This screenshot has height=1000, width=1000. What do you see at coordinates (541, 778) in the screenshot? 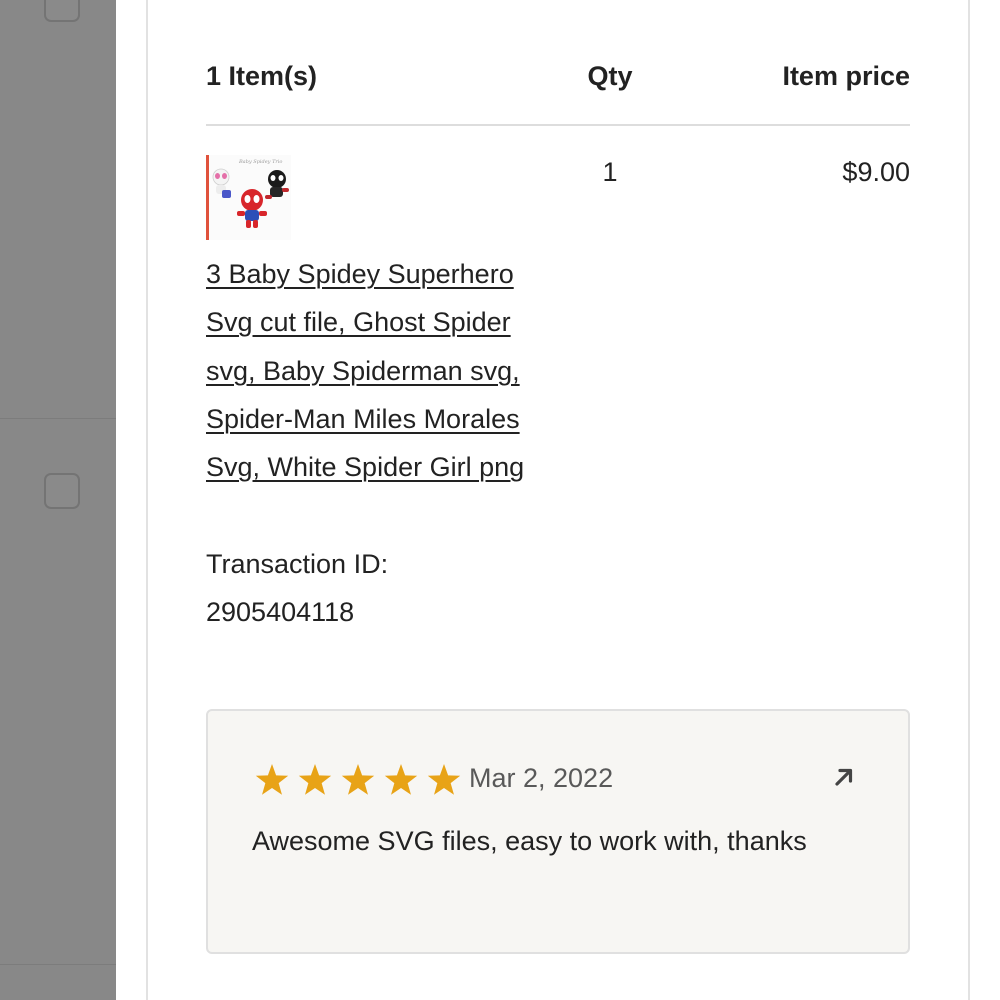
I see `review-date: Mar 2, 2022` at bounding box center [541, 778].